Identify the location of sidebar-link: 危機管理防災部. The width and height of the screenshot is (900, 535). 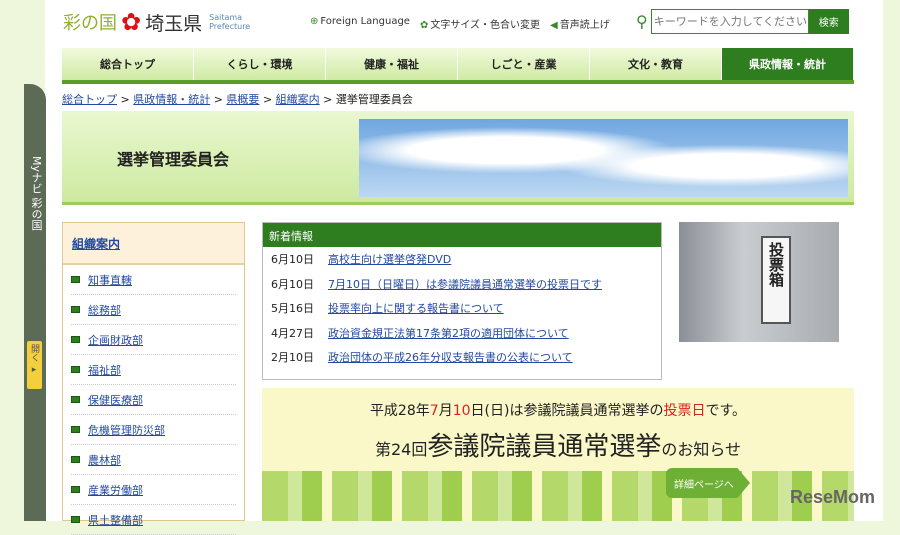
(126, 430).